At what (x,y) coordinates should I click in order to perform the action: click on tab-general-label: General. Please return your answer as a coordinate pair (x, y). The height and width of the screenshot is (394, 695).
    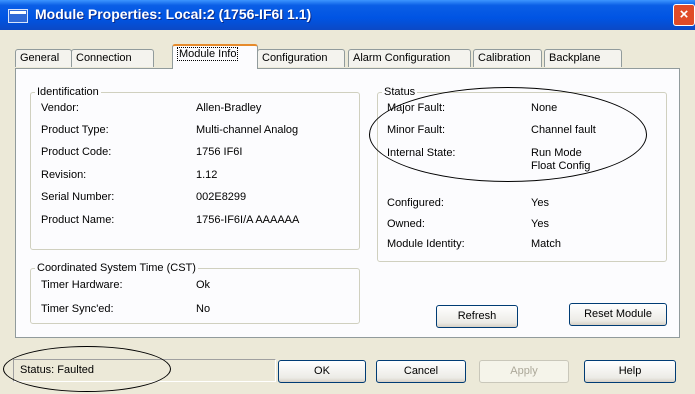
    Looking at the image, I should click on (40, 58).